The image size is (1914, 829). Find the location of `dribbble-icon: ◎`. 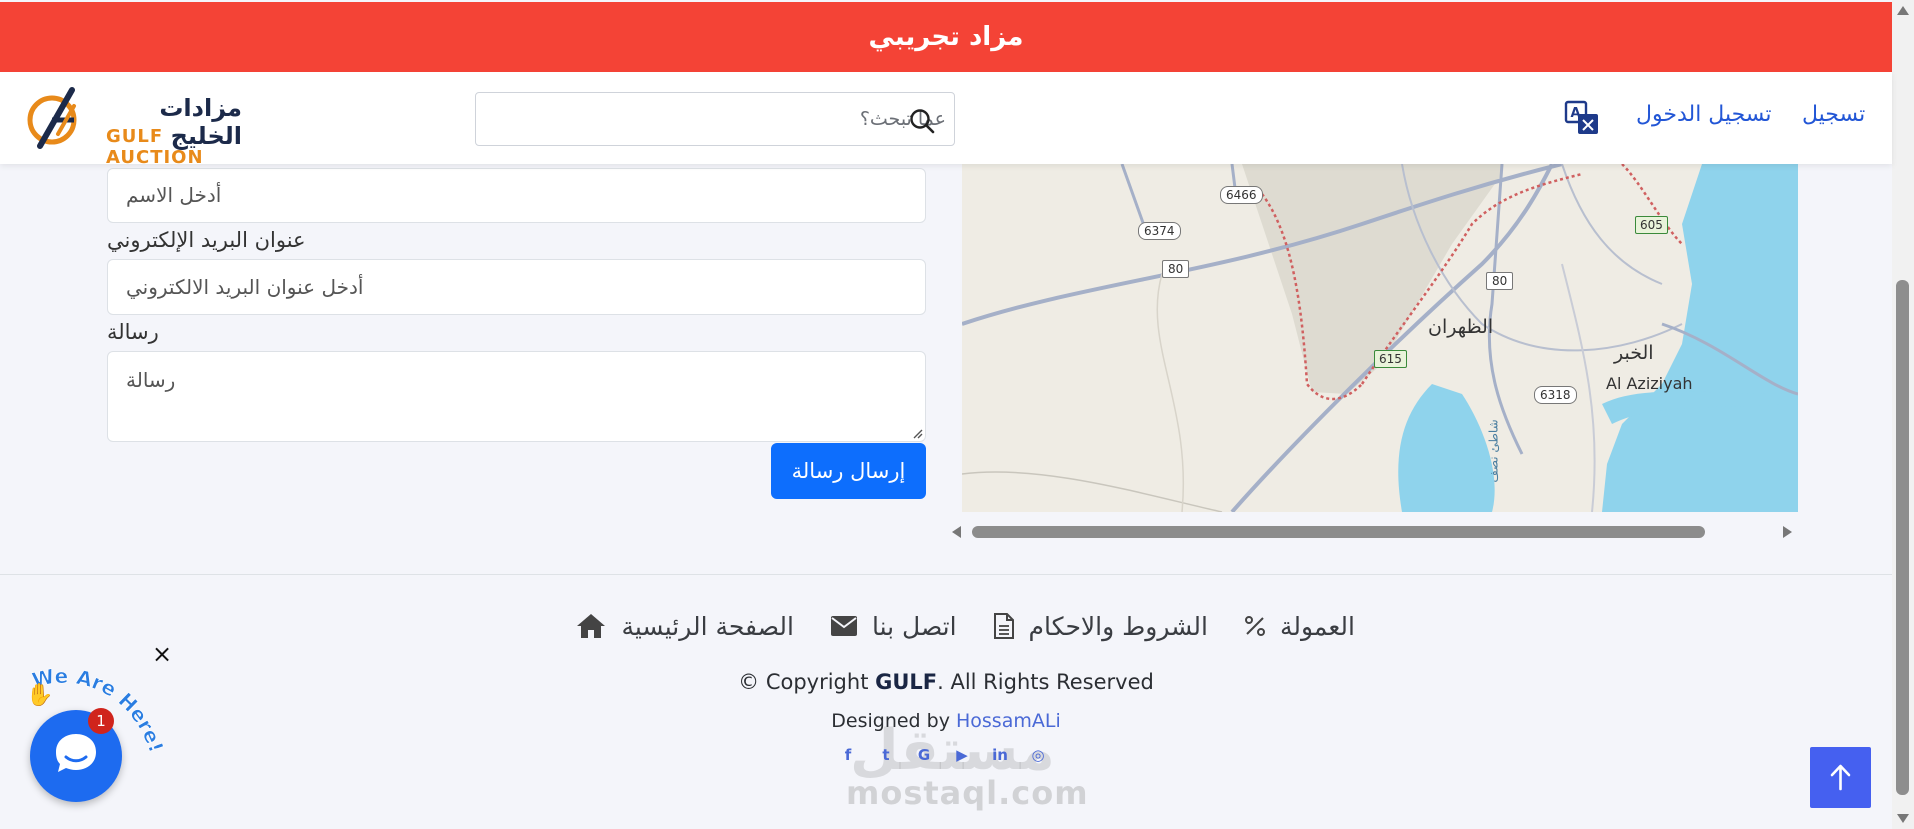

dribbble-icon: ◎ is located at coordinates (1038, 757).